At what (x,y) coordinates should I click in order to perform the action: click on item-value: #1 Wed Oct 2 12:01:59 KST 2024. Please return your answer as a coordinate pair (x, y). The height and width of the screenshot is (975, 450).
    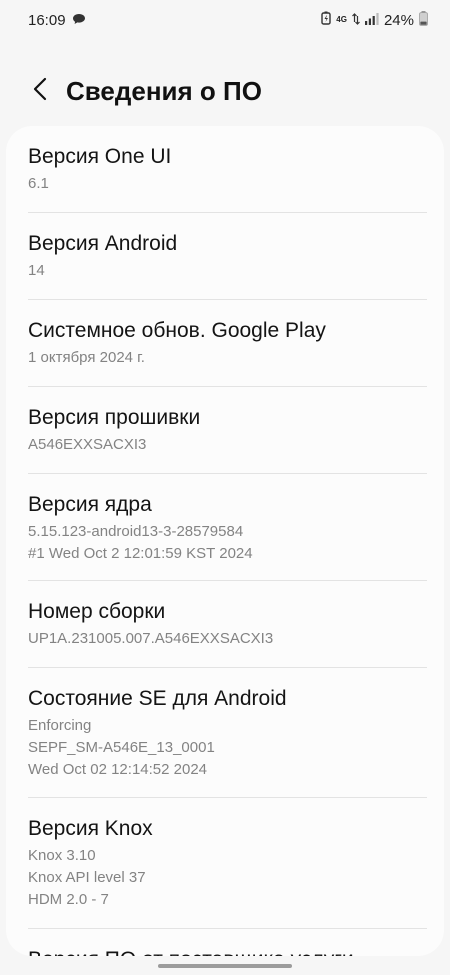
    Looking at the image, I should click on (140, 553).